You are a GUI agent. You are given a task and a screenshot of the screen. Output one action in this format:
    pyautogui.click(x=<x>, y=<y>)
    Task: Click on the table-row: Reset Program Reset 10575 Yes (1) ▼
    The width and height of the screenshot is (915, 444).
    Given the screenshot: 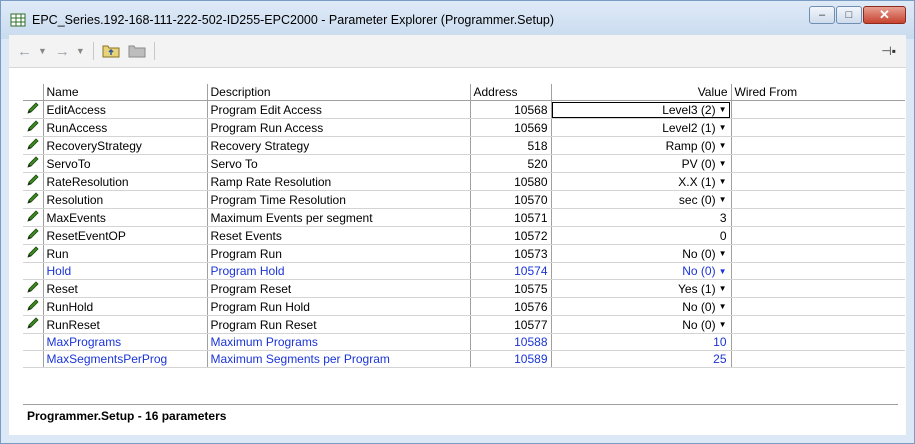 What is the action you would take?
    pyautogui.click(x=464, y=288)
    